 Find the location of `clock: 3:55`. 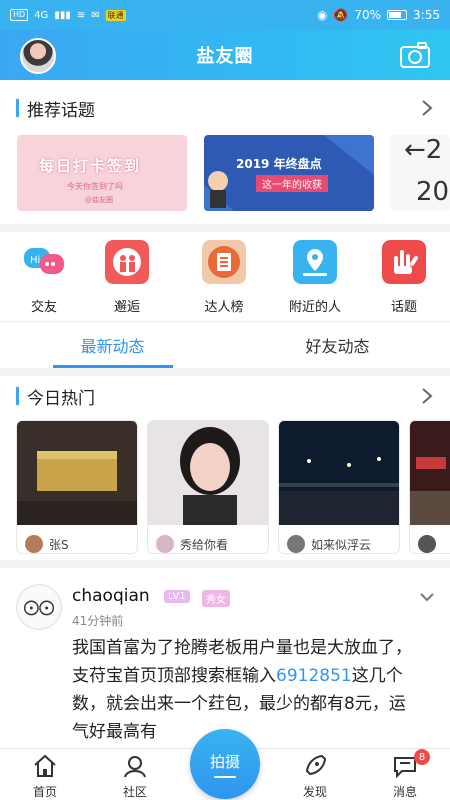

clock: 3:55 is located at coordinates (426, 15).